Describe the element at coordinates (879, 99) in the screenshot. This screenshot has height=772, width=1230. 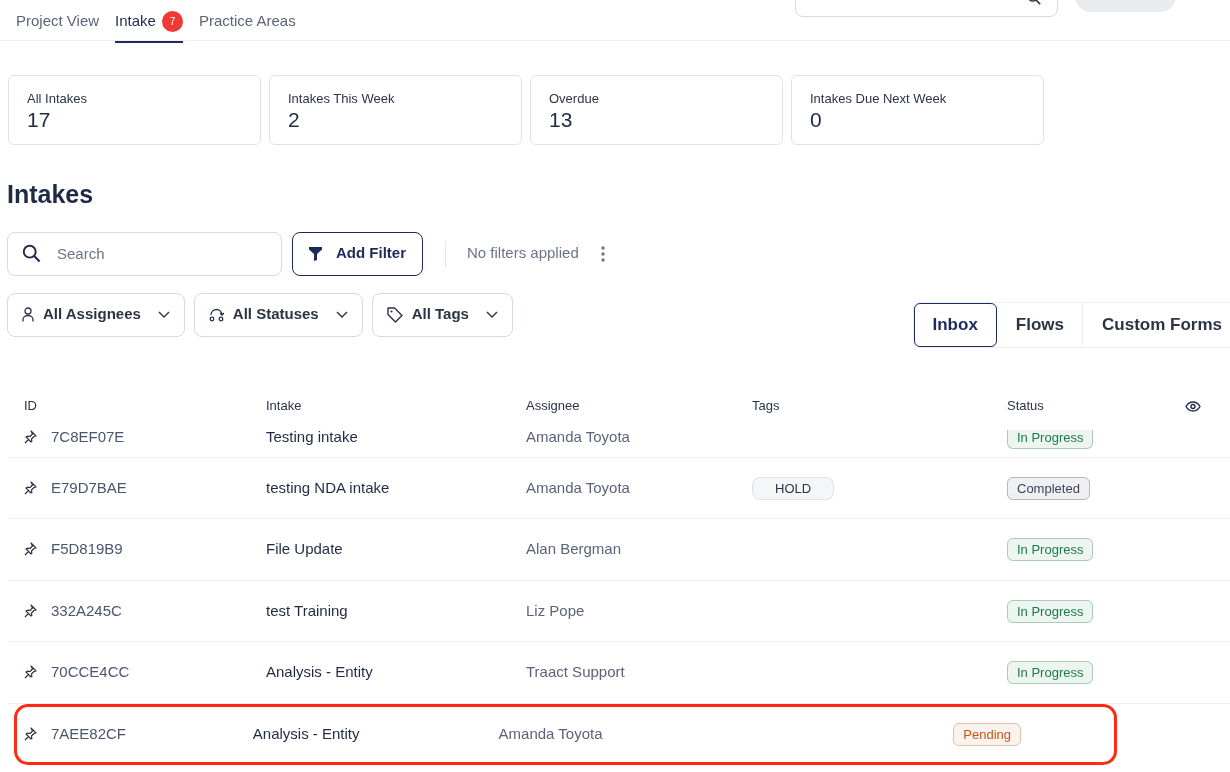
I see `stat-label: Intakes Due Next Week` at that location.